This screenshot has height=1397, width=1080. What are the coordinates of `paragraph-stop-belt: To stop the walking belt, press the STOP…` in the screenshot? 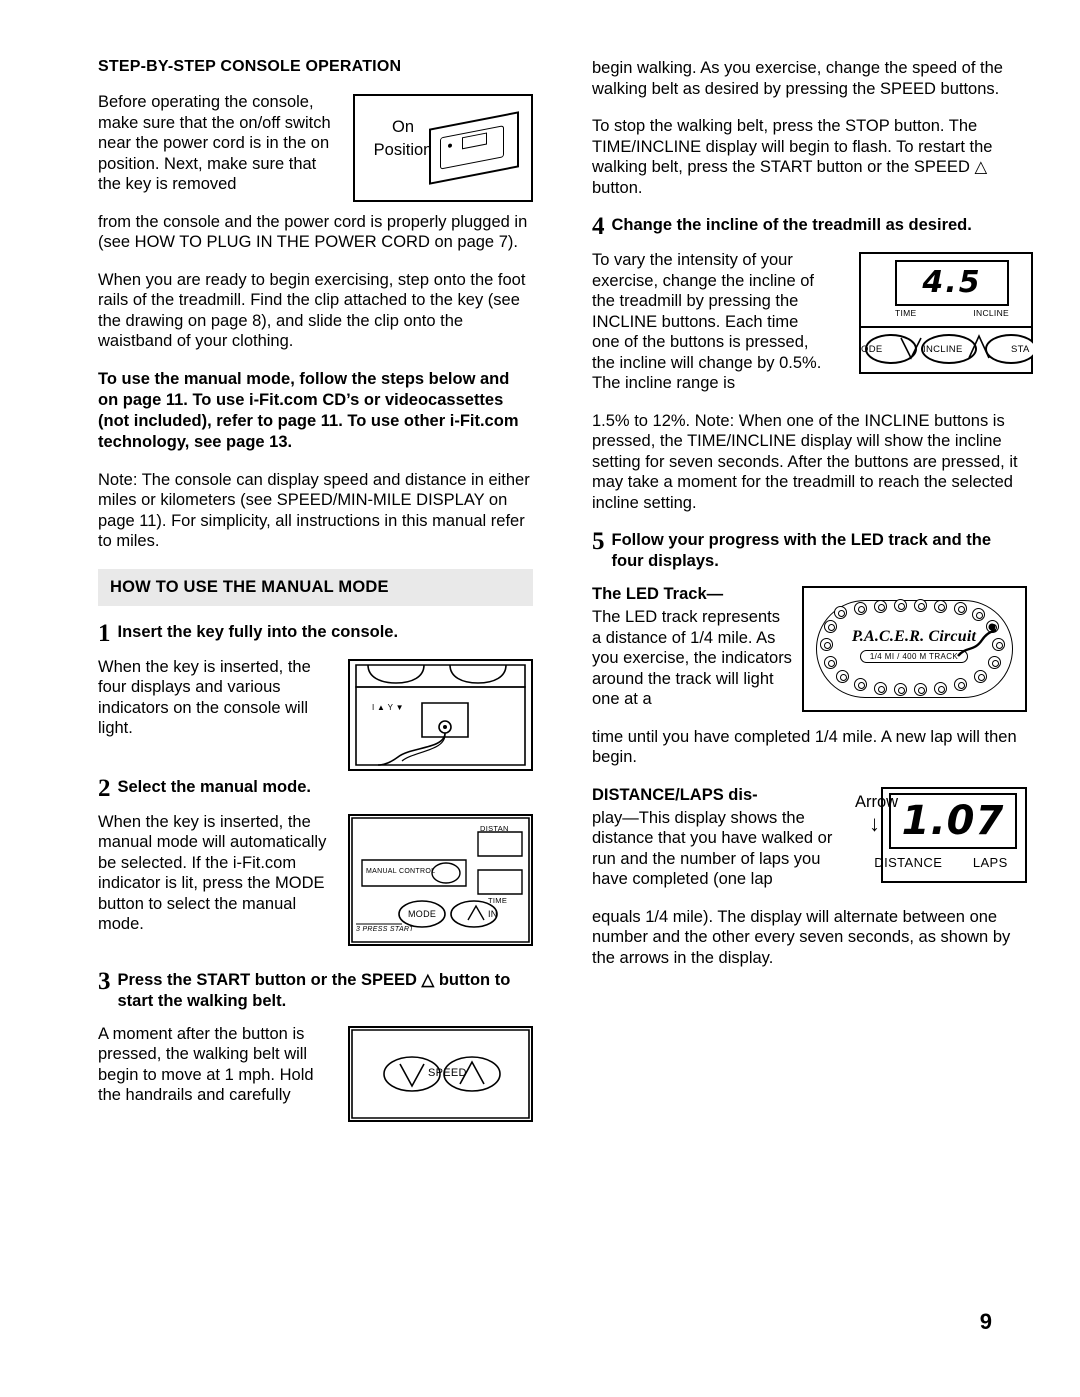 It's located at (792, 157).